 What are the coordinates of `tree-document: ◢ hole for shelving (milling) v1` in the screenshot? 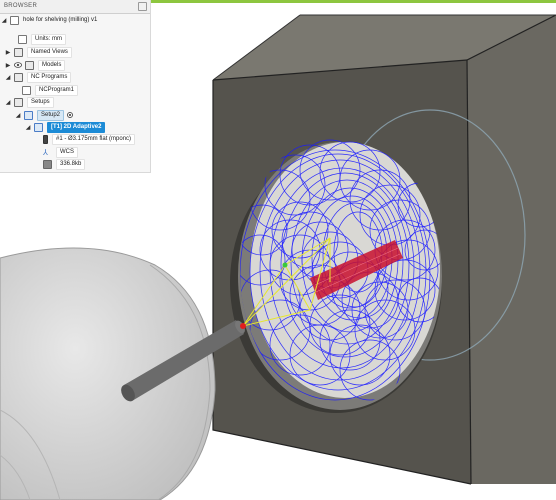 It's located at (49, 20).